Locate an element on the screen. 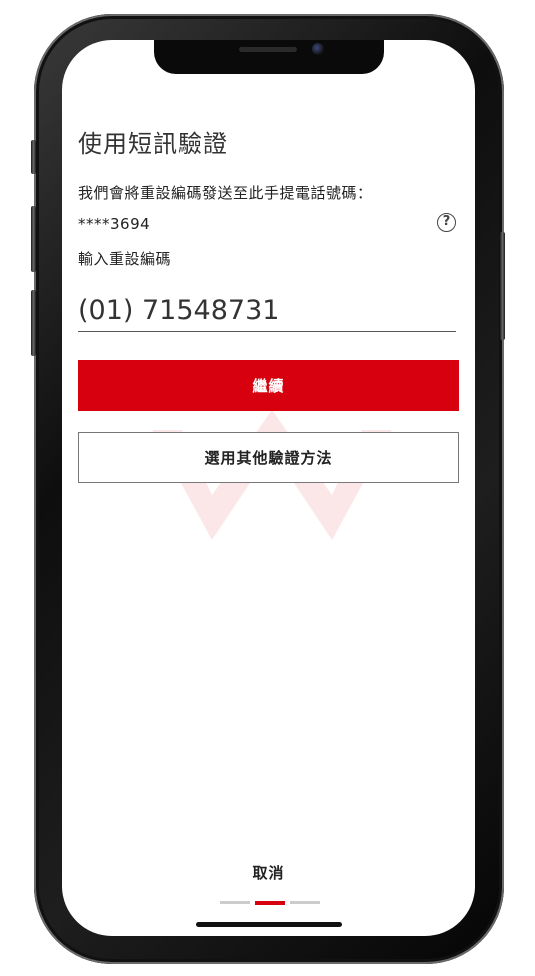 This screenshot has width=535, height=976. cancel-link: 取消 is located at coordinates (268, 872).